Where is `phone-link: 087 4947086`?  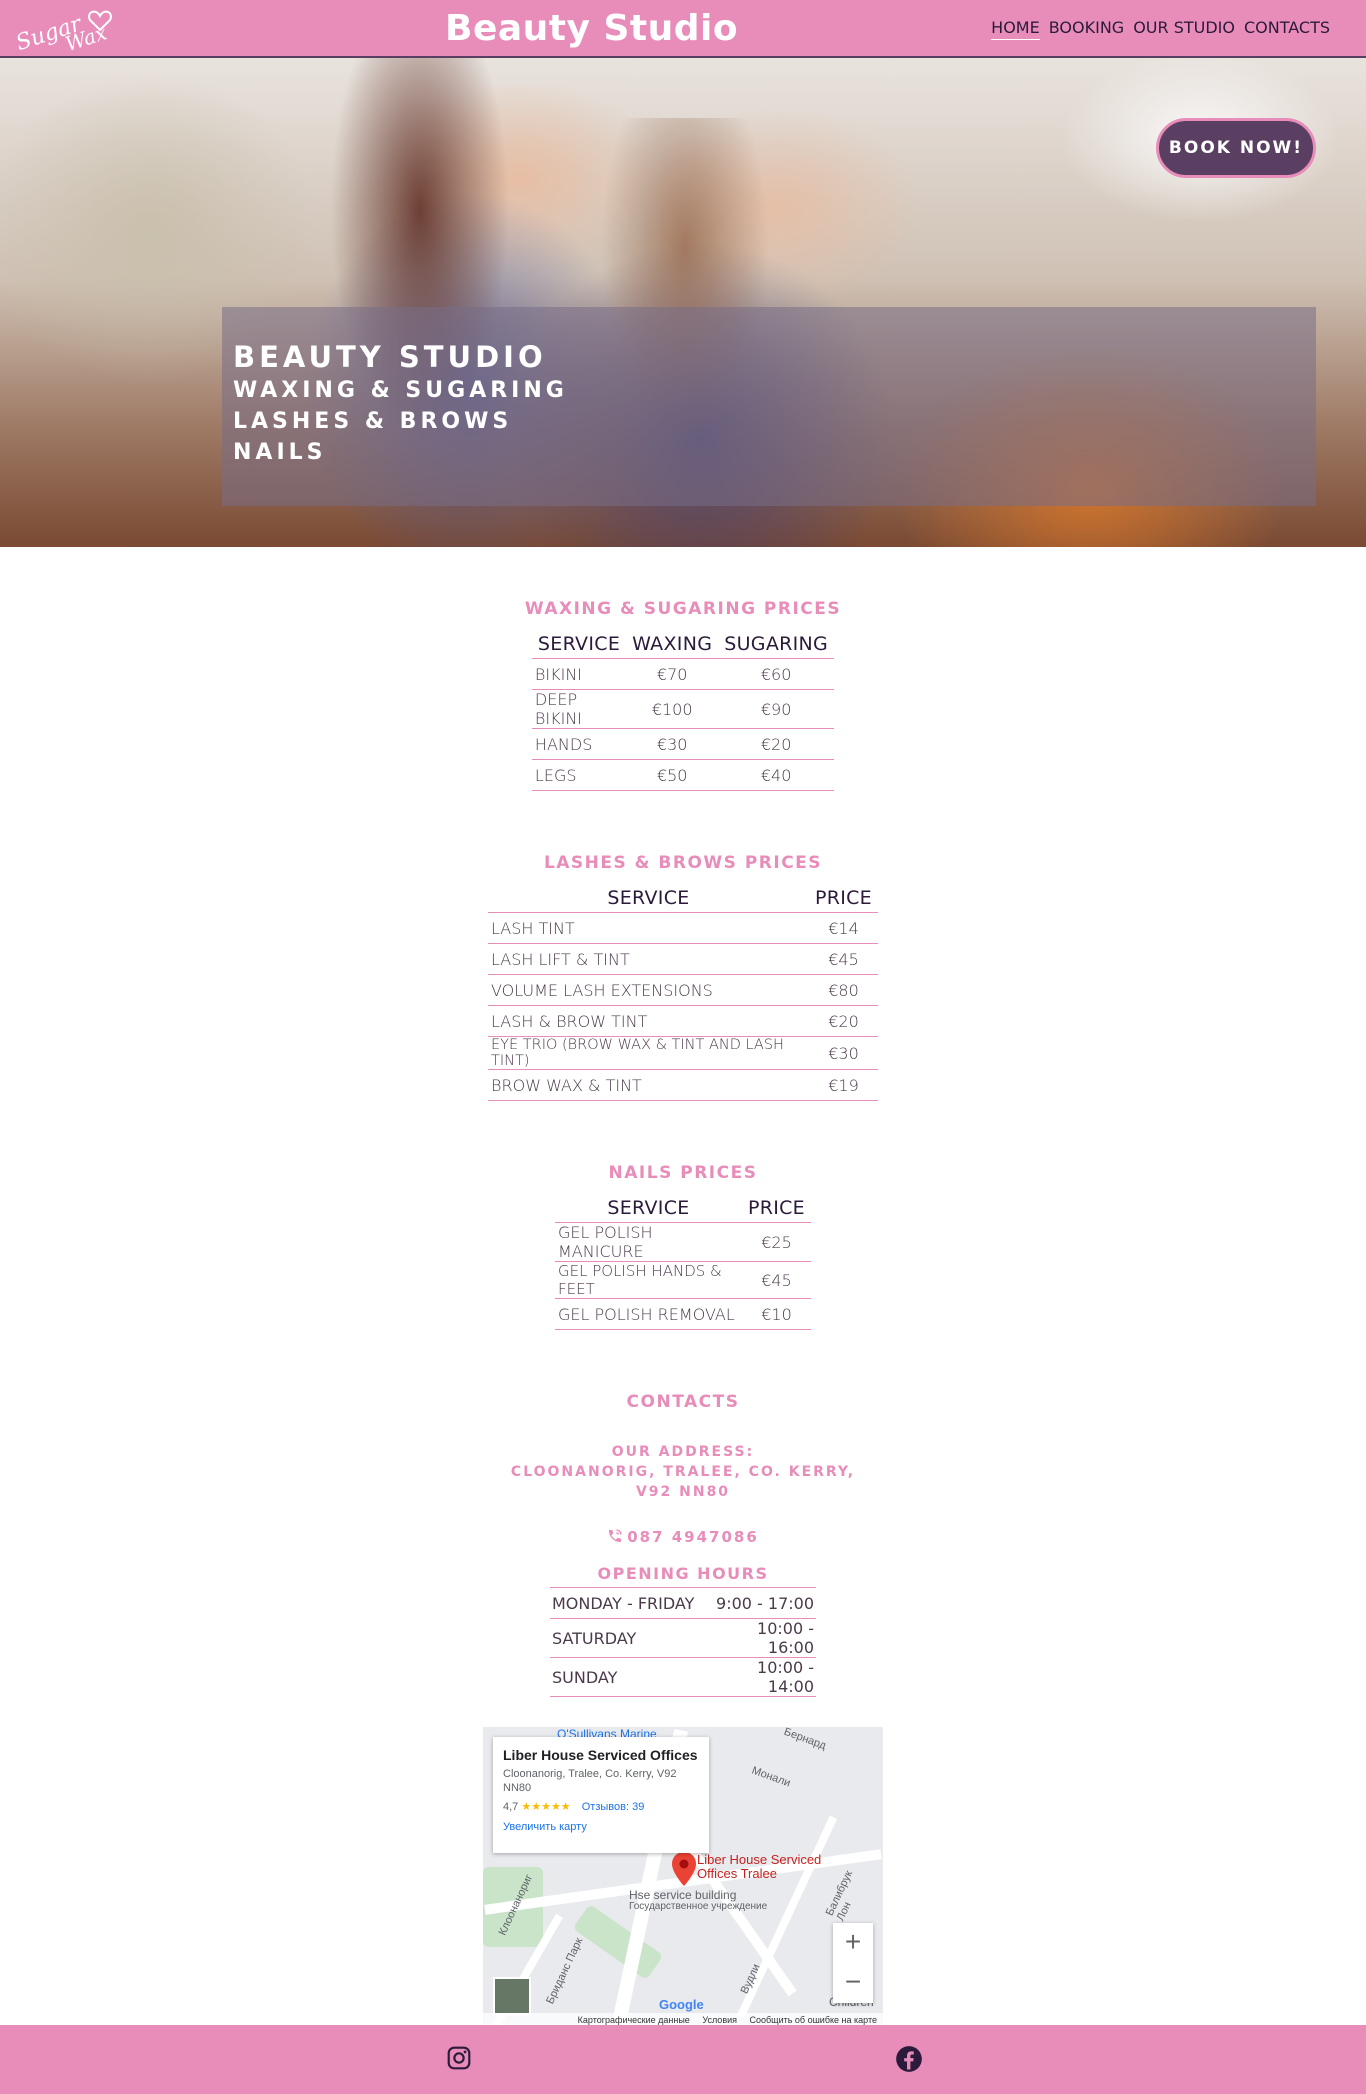
phone-link: 087 4947086 is located at coordinates (683, 1537).